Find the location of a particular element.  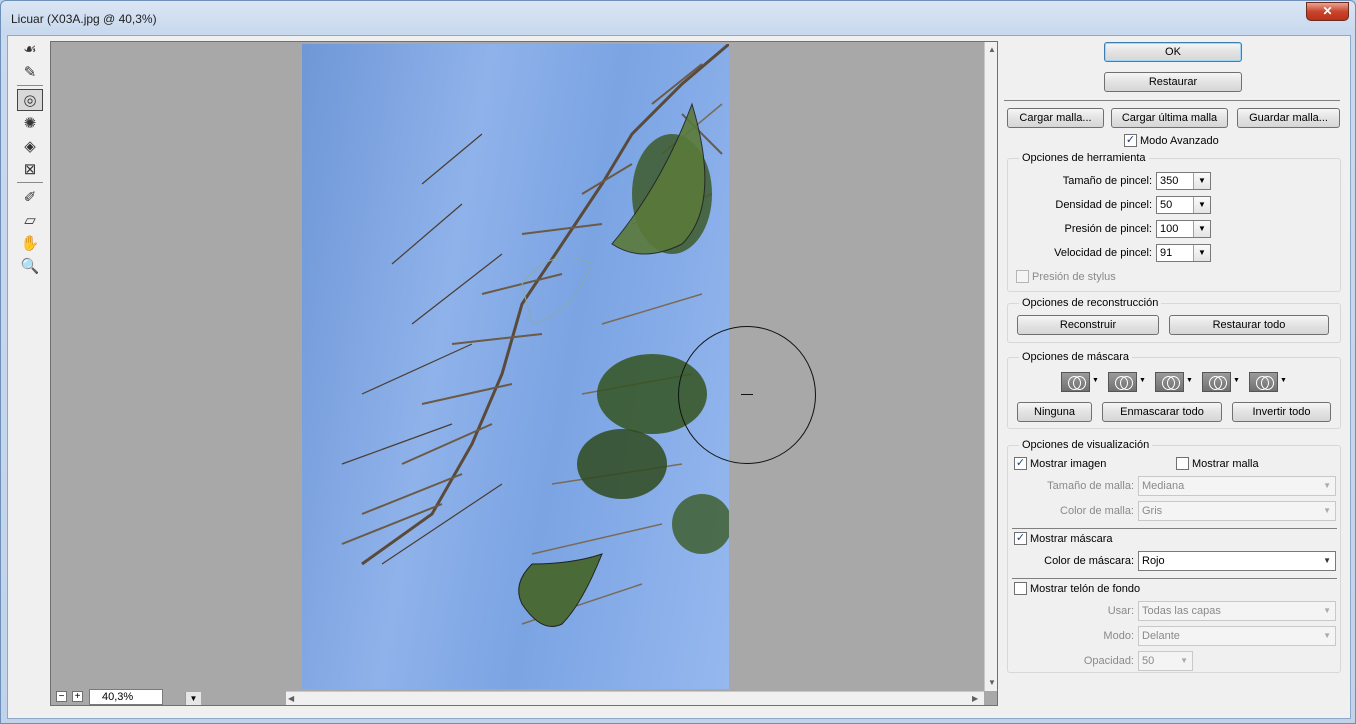

mesh-size-label: Tamaño de malla: is located at coordinates (1090, 486).